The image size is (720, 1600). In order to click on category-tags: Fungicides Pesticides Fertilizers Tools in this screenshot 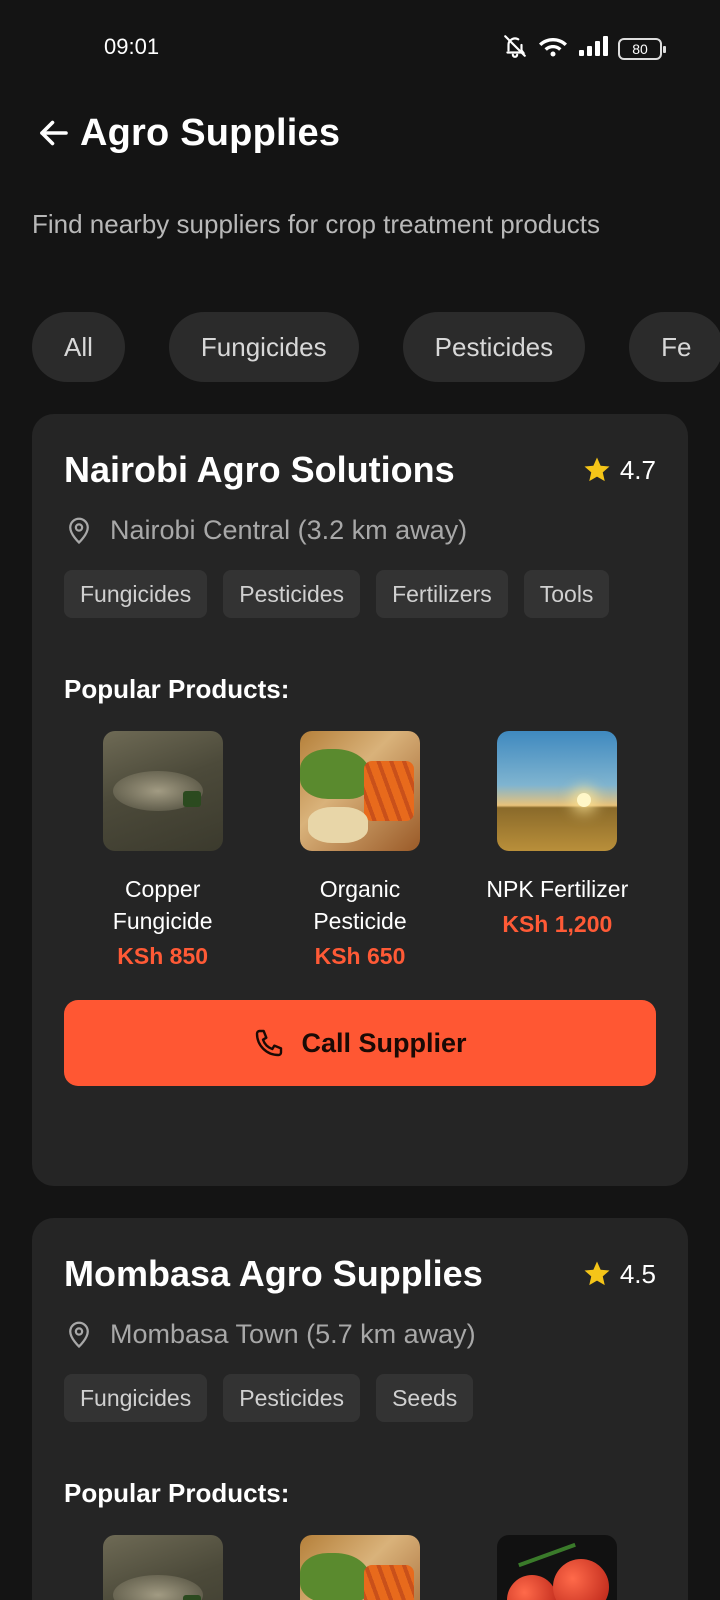, I will do `click(344, 594)`.